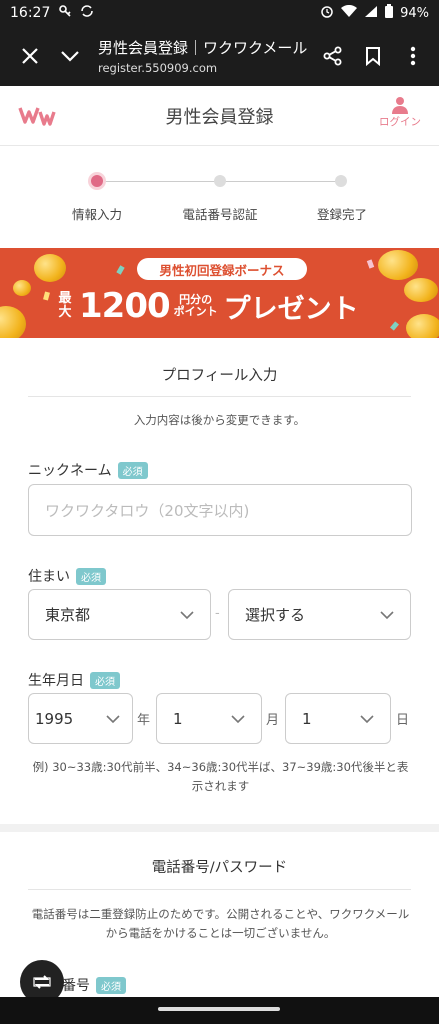  I want to click on close-icon, so click(30, 56).